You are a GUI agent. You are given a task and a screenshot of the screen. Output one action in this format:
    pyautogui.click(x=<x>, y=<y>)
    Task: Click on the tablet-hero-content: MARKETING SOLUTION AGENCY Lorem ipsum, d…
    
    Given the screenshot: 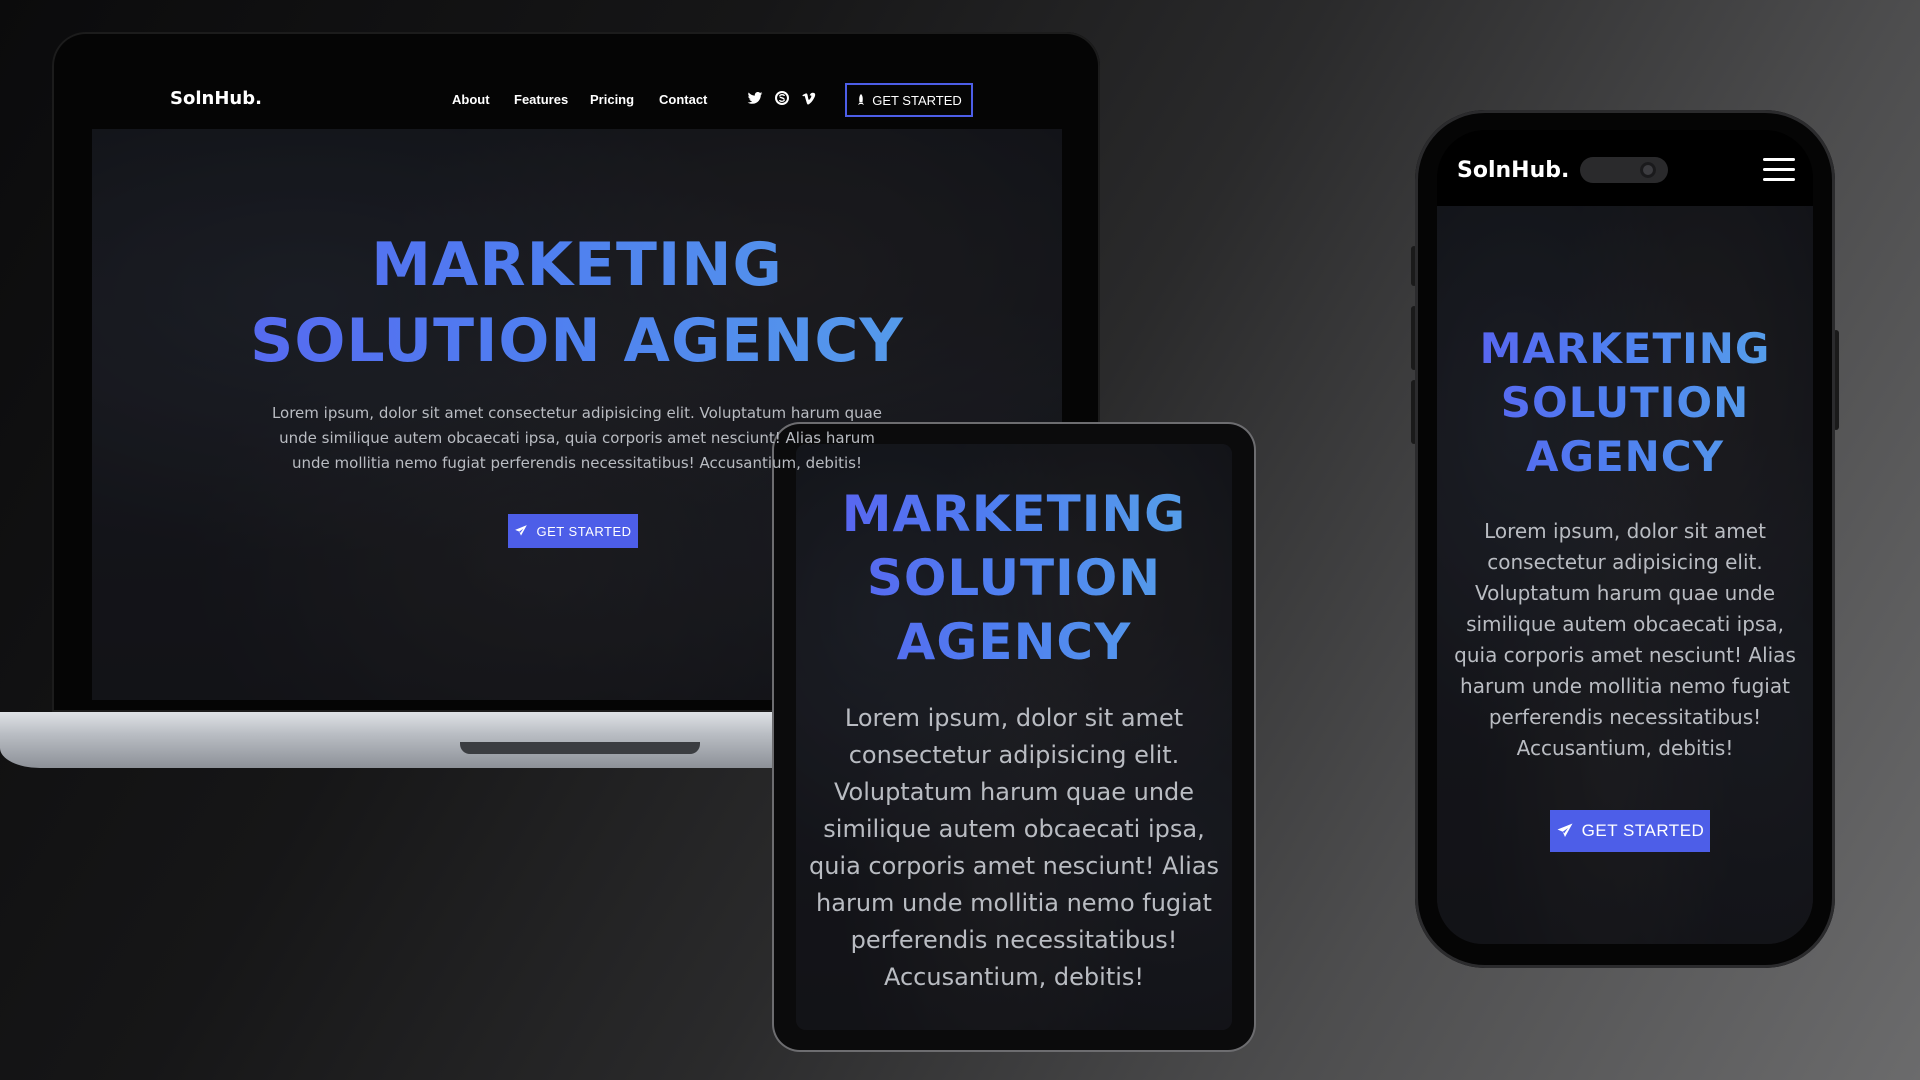 What is the action you would take?
    pyautogui.click(x=1014, y=737)
    